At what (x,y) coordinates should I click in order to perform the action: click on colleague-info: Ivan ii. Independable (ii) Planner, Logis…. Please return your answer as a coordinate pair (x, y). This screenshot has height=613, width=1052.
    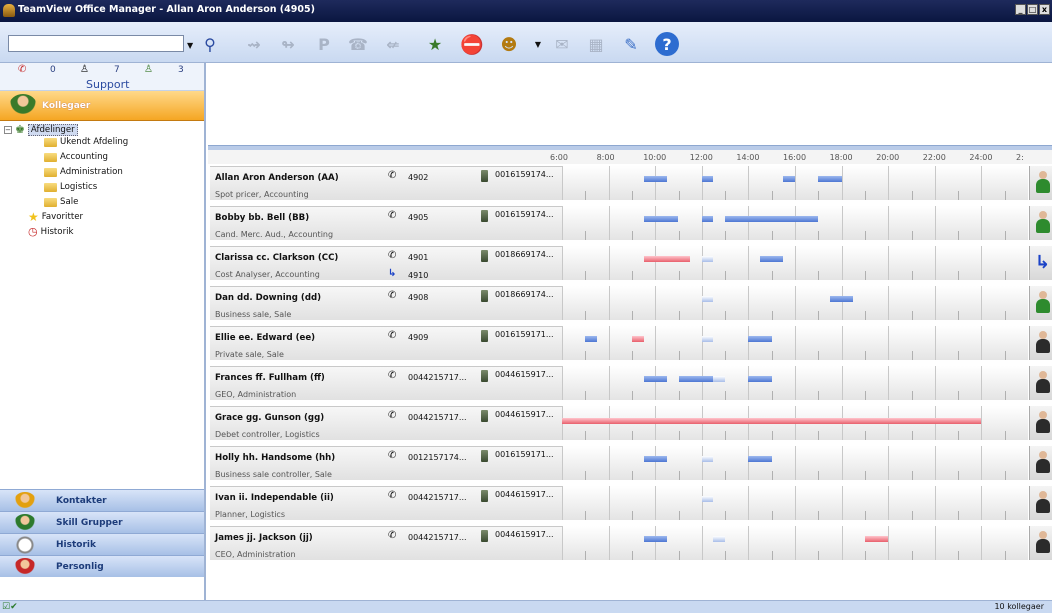
    Looking at the image, I should click on (386, 503).